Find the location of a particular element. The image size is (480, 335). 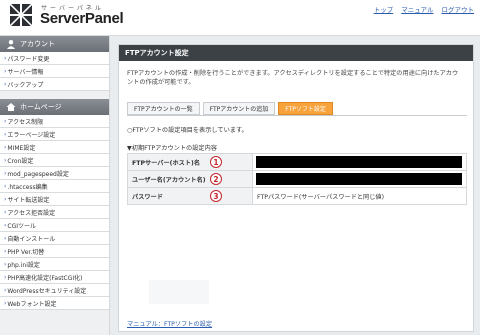

sidebar-item-password: › パスワード変更 is located at coordinates (54, 58).